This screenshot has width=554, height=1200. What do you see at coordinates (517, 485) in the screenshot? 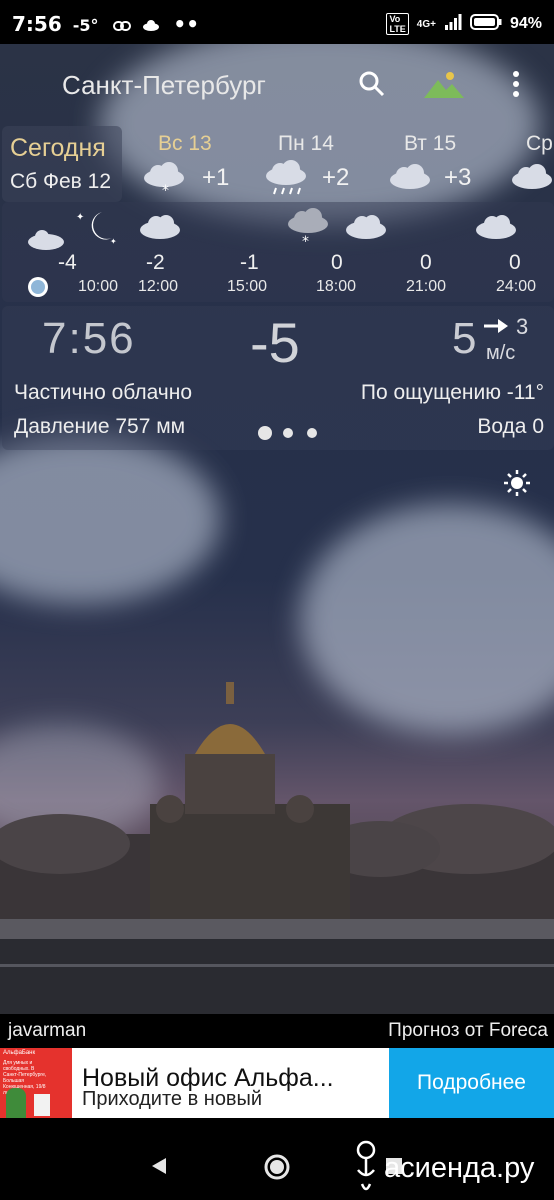
I see `sun-animation-icon` at bounding box center [517, 485].